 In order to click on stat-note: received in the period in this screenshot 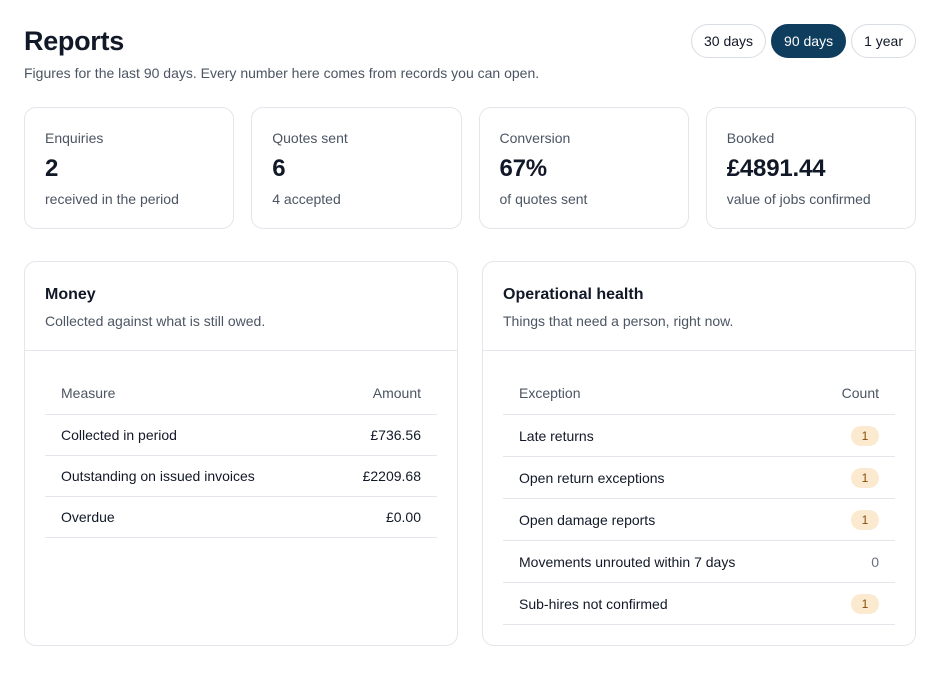, I will do `click(112, 199)`.